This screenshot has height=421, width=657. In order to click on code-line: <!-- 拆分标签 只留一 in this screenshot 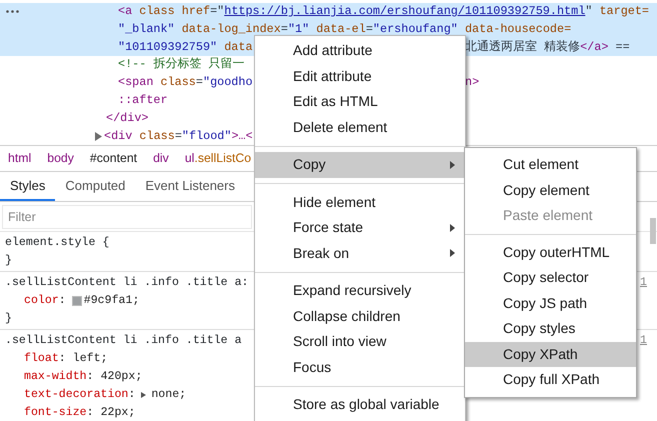, I will do `click(181, 65)`.